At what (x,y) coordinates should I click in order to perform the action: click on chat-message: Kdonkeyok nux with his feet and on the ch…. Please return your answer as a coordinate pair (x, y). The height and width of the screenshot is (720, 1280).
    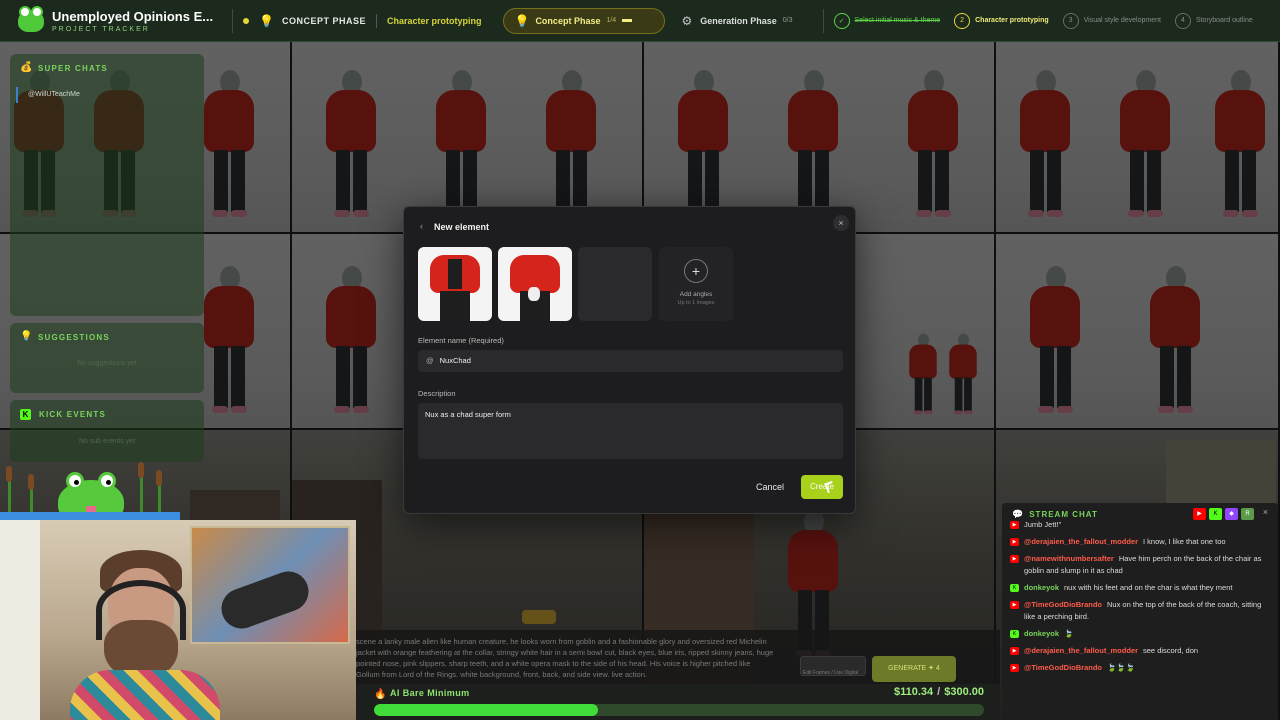
    Looking at the image, I should click on (1140, 588).